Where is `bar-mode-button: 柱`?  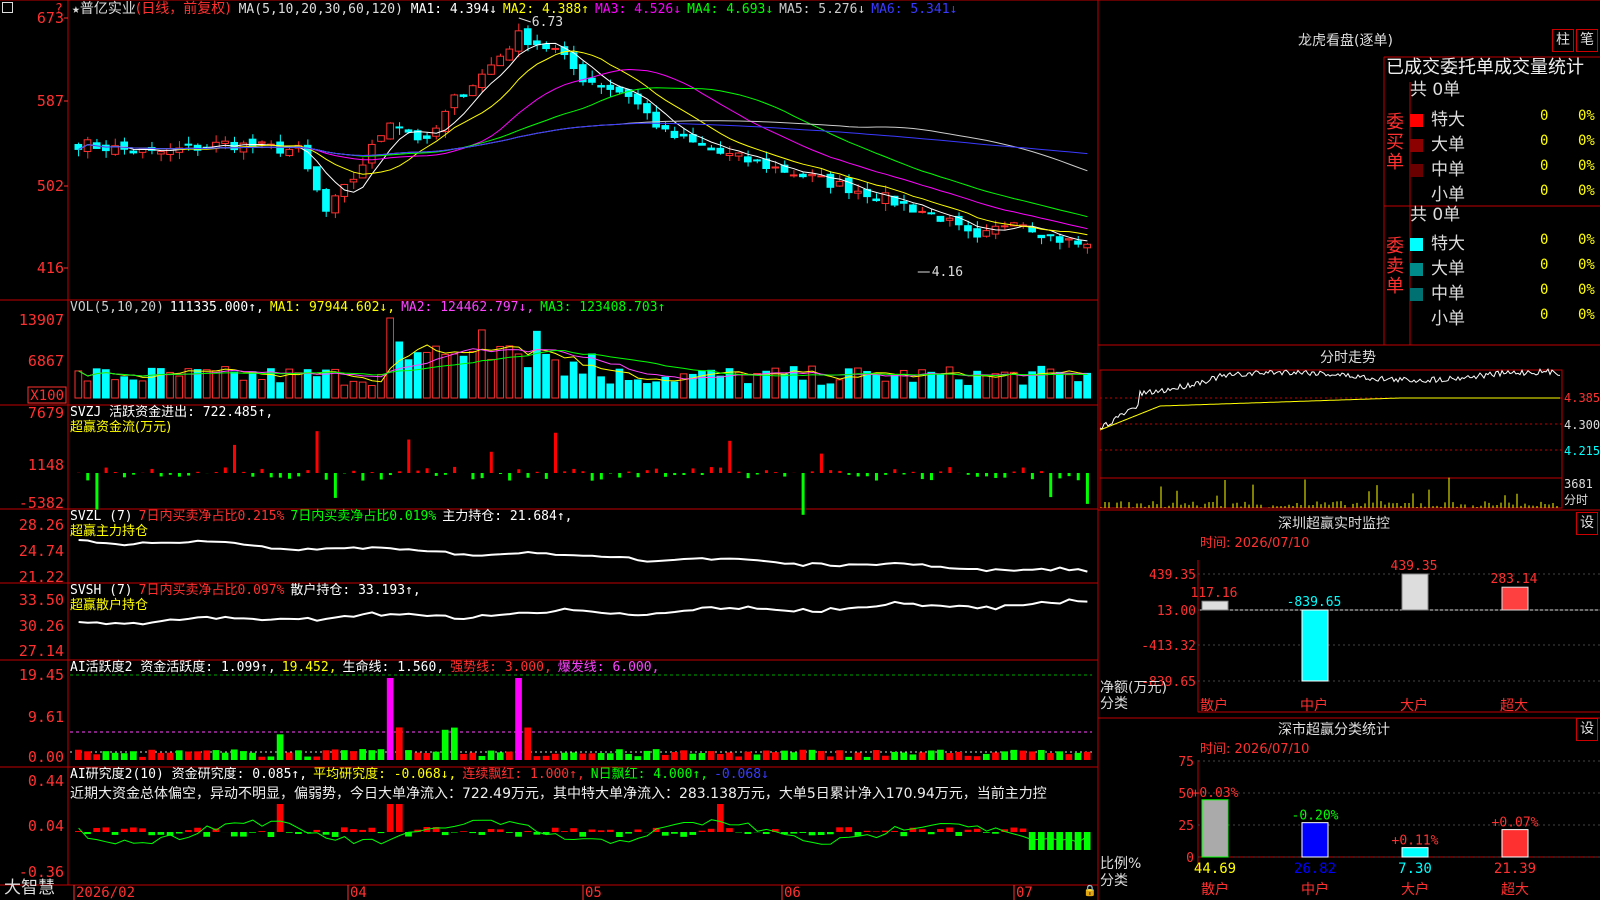
bar-mode-button: 柱 is located at coordinates (1563, 40).